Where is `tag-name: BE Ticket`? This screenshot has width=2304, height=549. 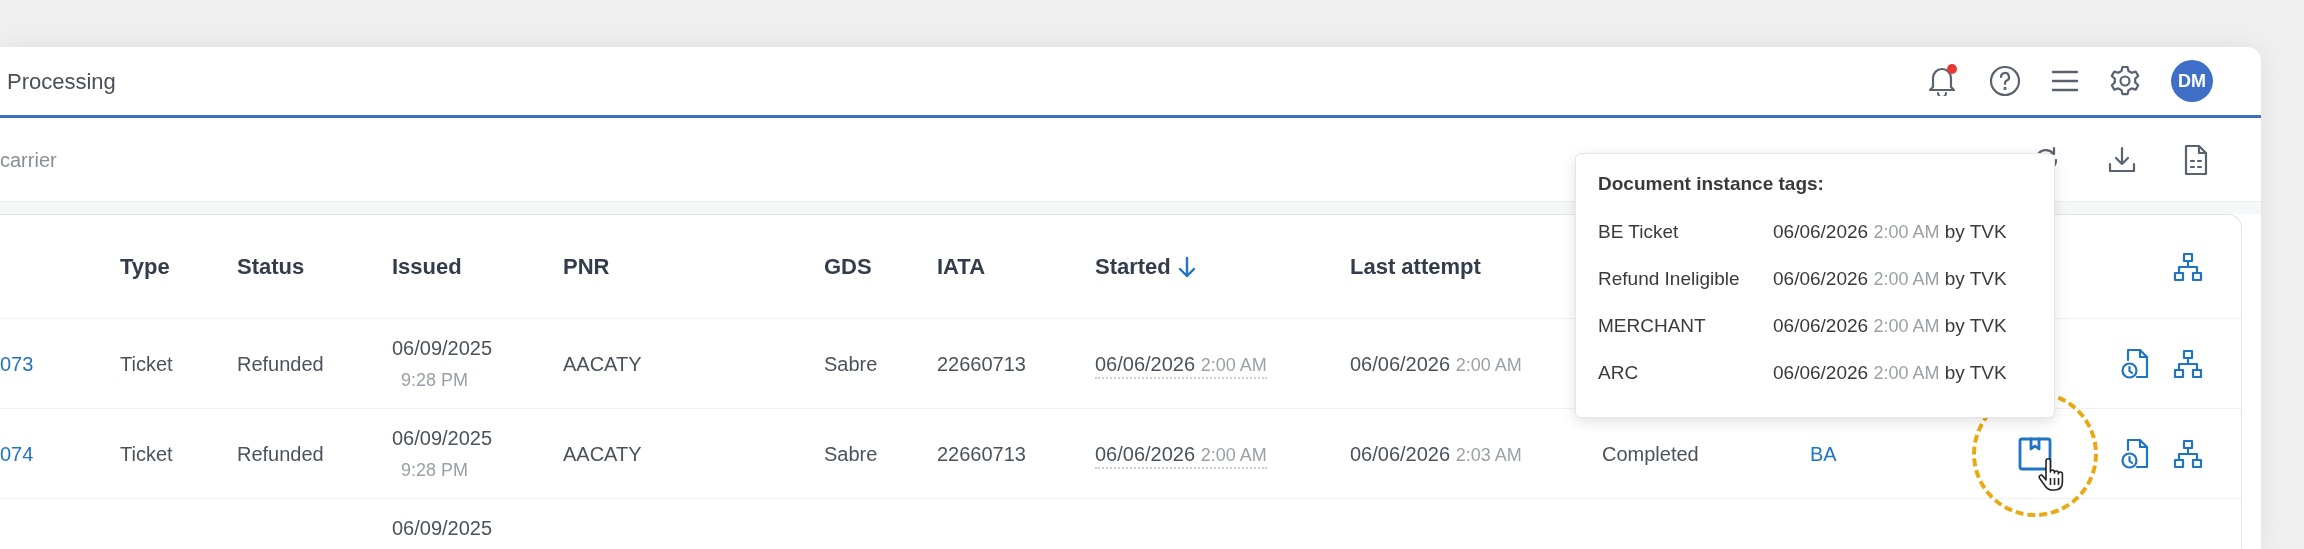 tag-name: BE Ticket is located at coordinates (1638, 231).